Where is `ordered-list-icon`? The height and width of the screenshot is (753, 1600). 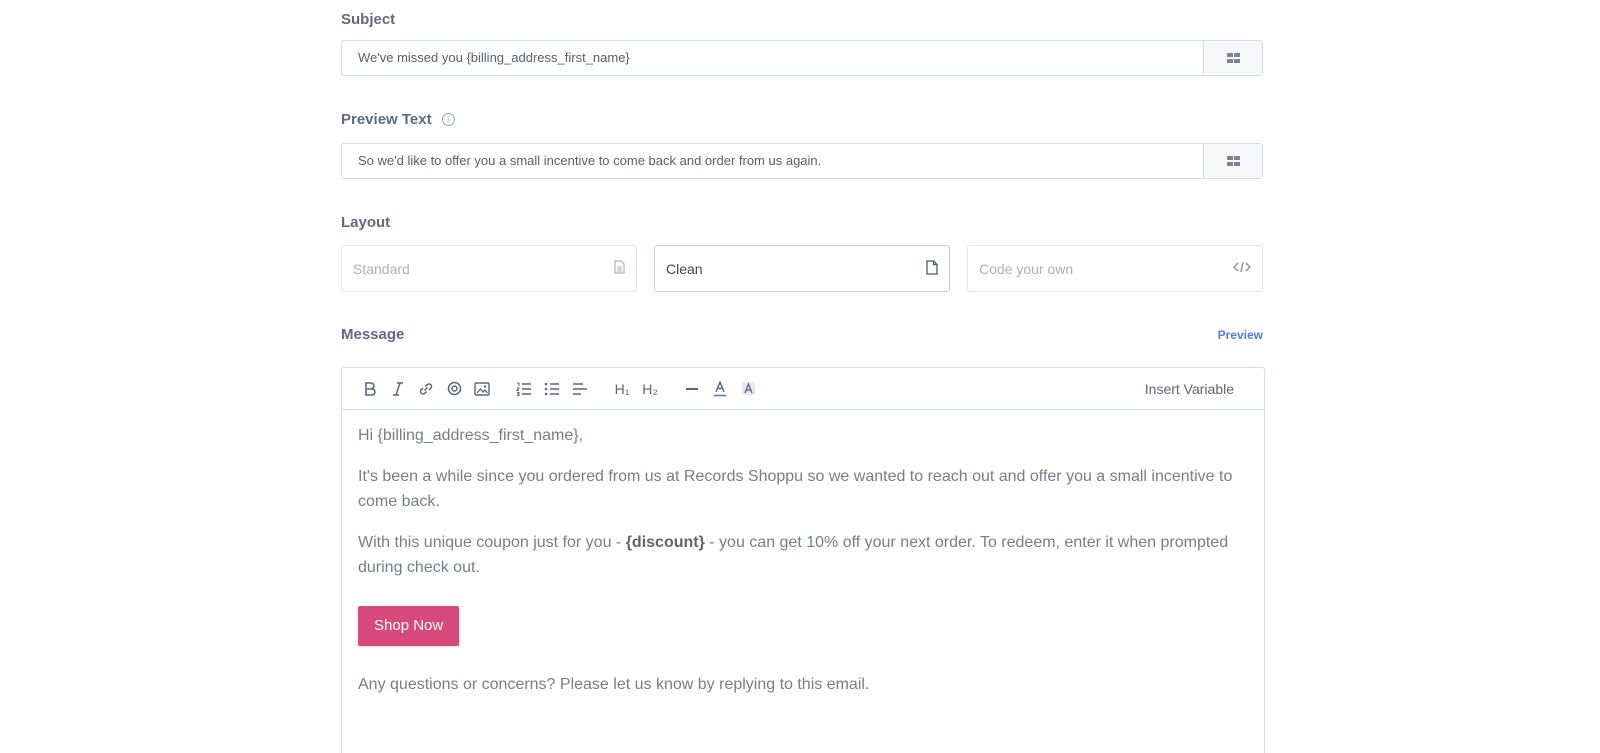
ordered-list-icon is located at coordinates (524, 389).